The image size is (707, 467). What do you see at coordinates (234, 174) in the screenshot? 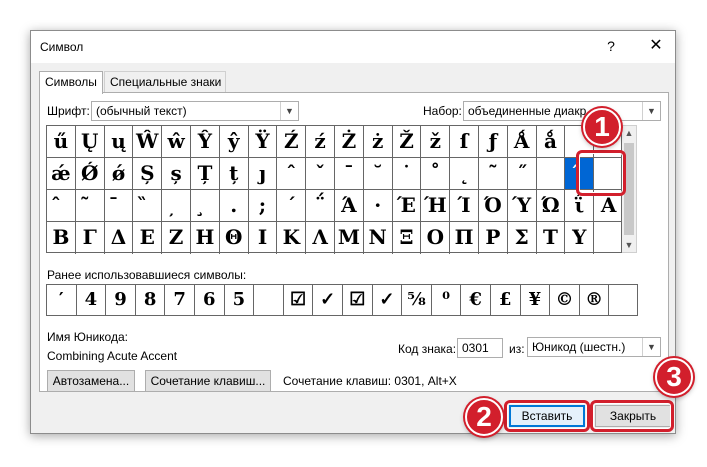
I see `symbol-cell: ț` at bounding box center [234, 174].